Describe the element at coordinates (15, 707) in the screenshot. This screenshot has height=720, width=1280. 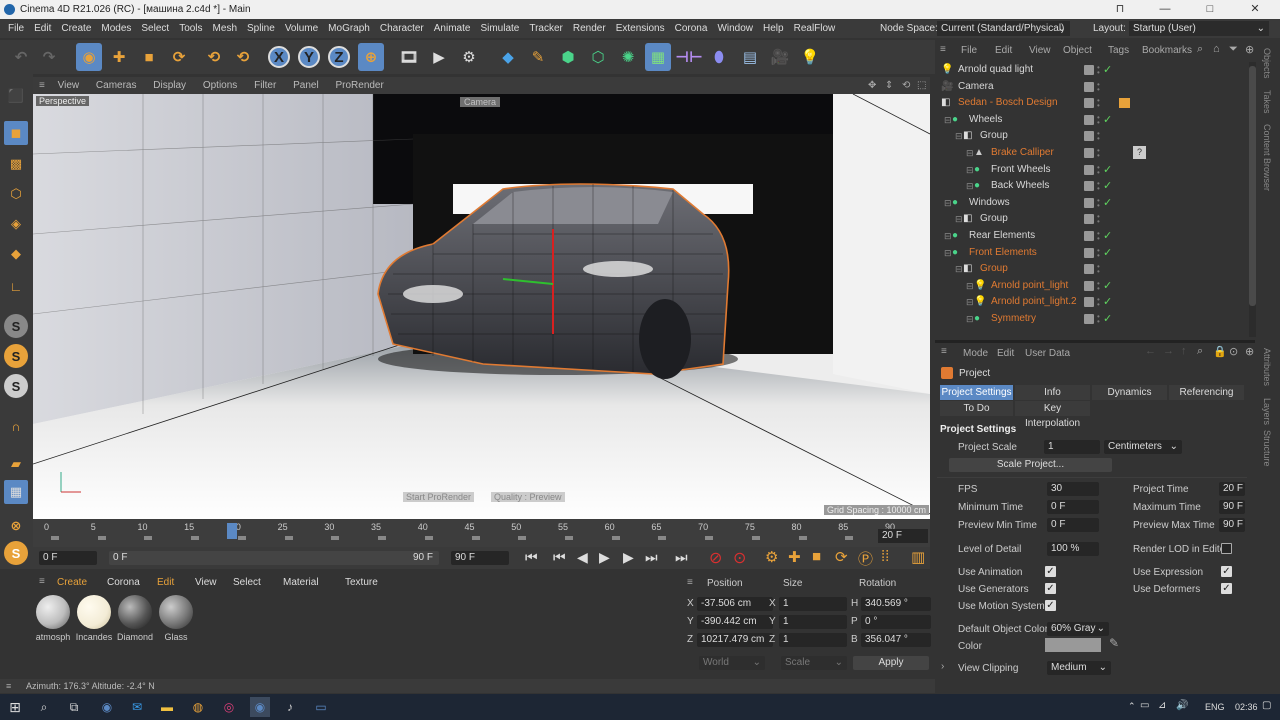
I see `windows-start-icon: ⊞` at that location.